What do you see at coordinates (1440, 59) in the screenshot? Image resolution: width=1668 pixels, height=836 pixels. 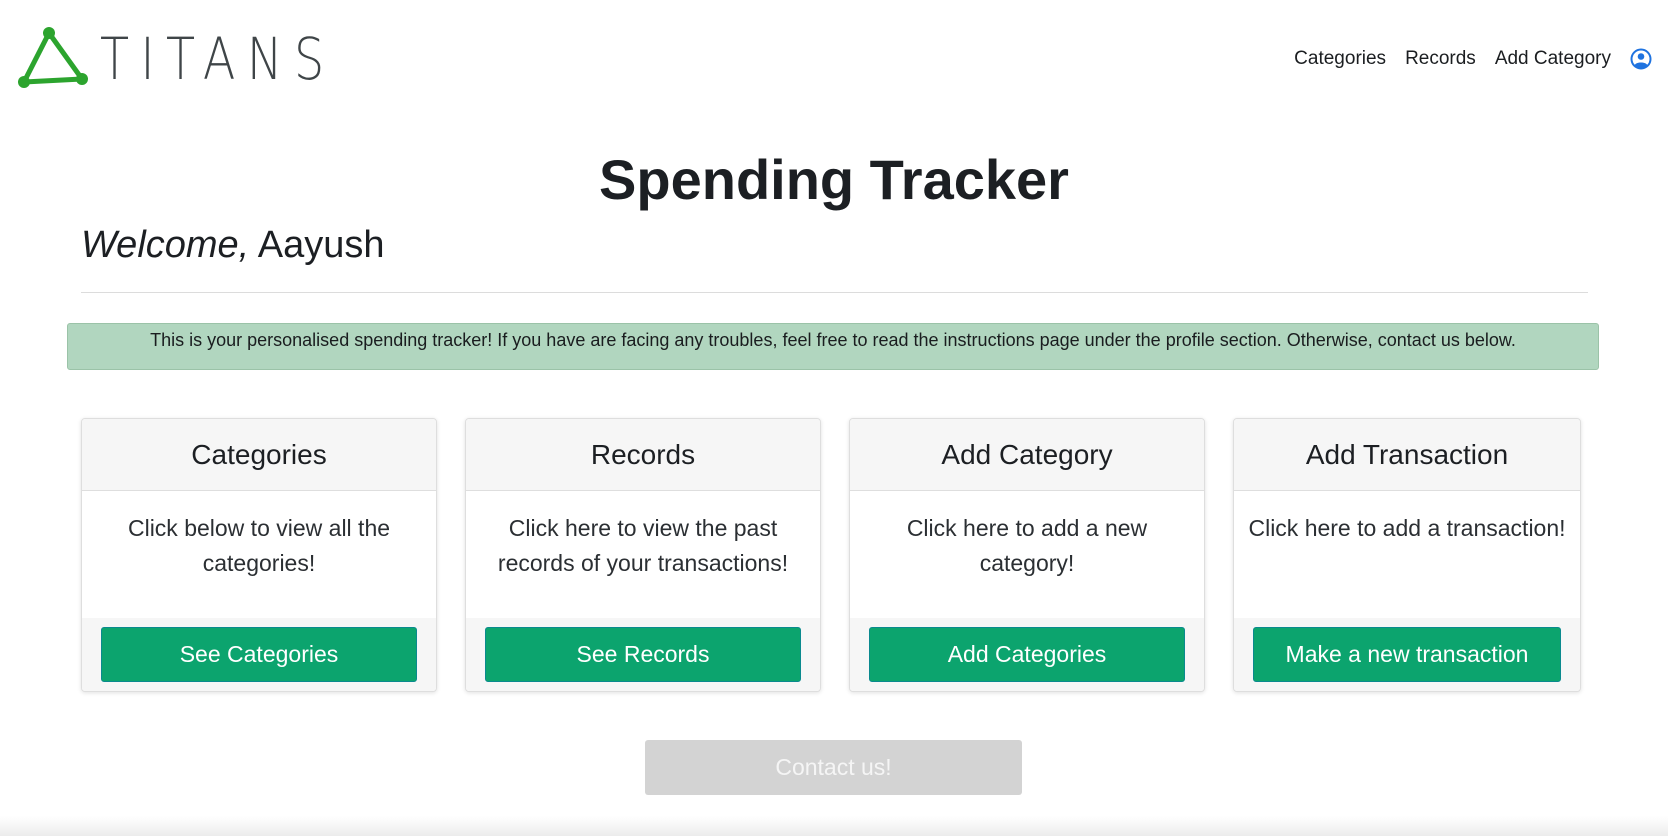 I see `nav-link-records: Records` at bounding box center [1440, 59].